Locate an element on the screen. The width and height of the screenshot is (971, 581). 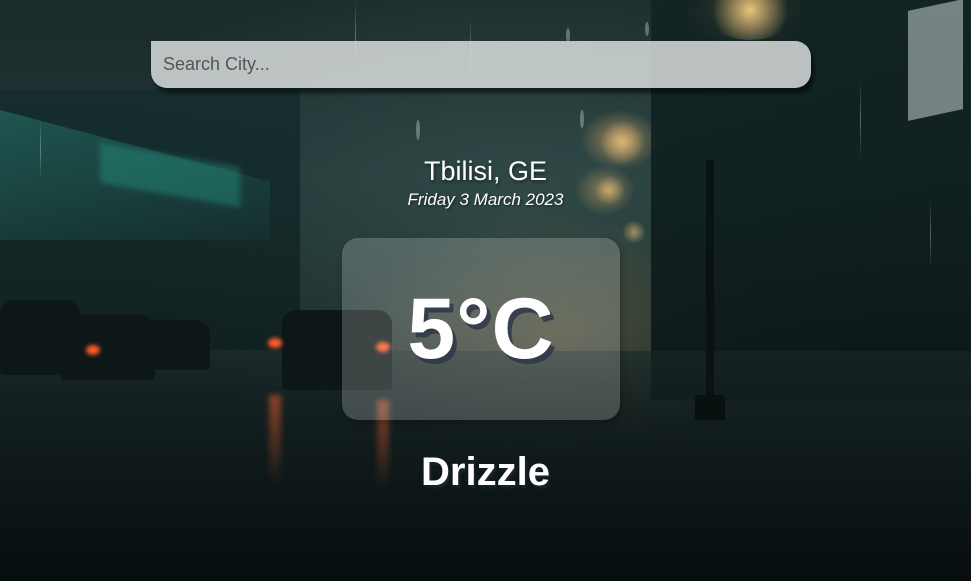
search-bar is located at coordinates (481, 64).